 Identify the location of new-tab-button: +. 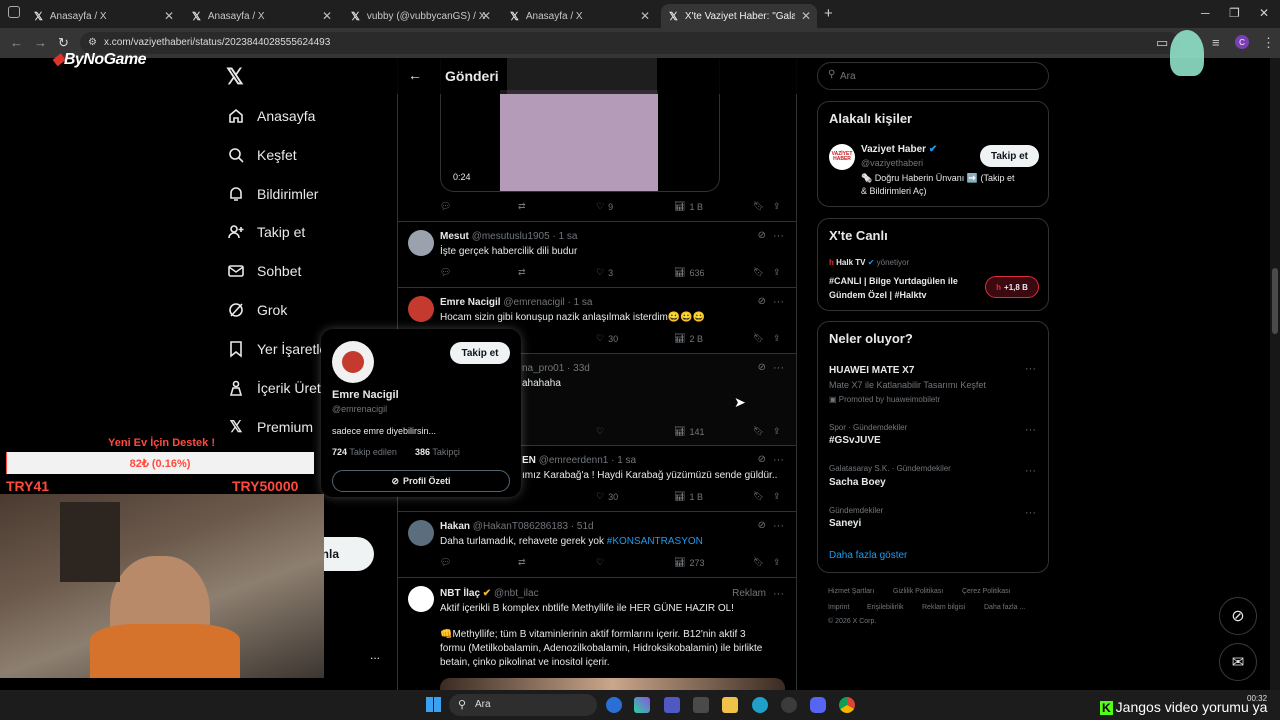
(828, 13).